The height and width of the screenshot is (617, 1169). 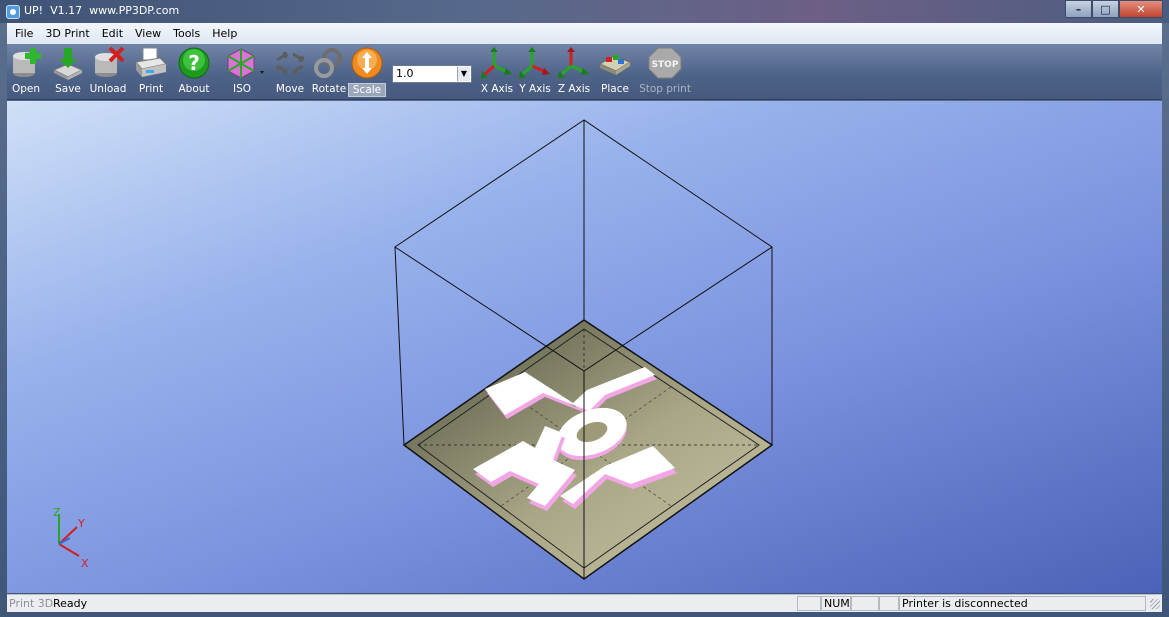 I want to click on menu-bar: File 3D Print Edit View Tools Help, so click(x=584, y=33).